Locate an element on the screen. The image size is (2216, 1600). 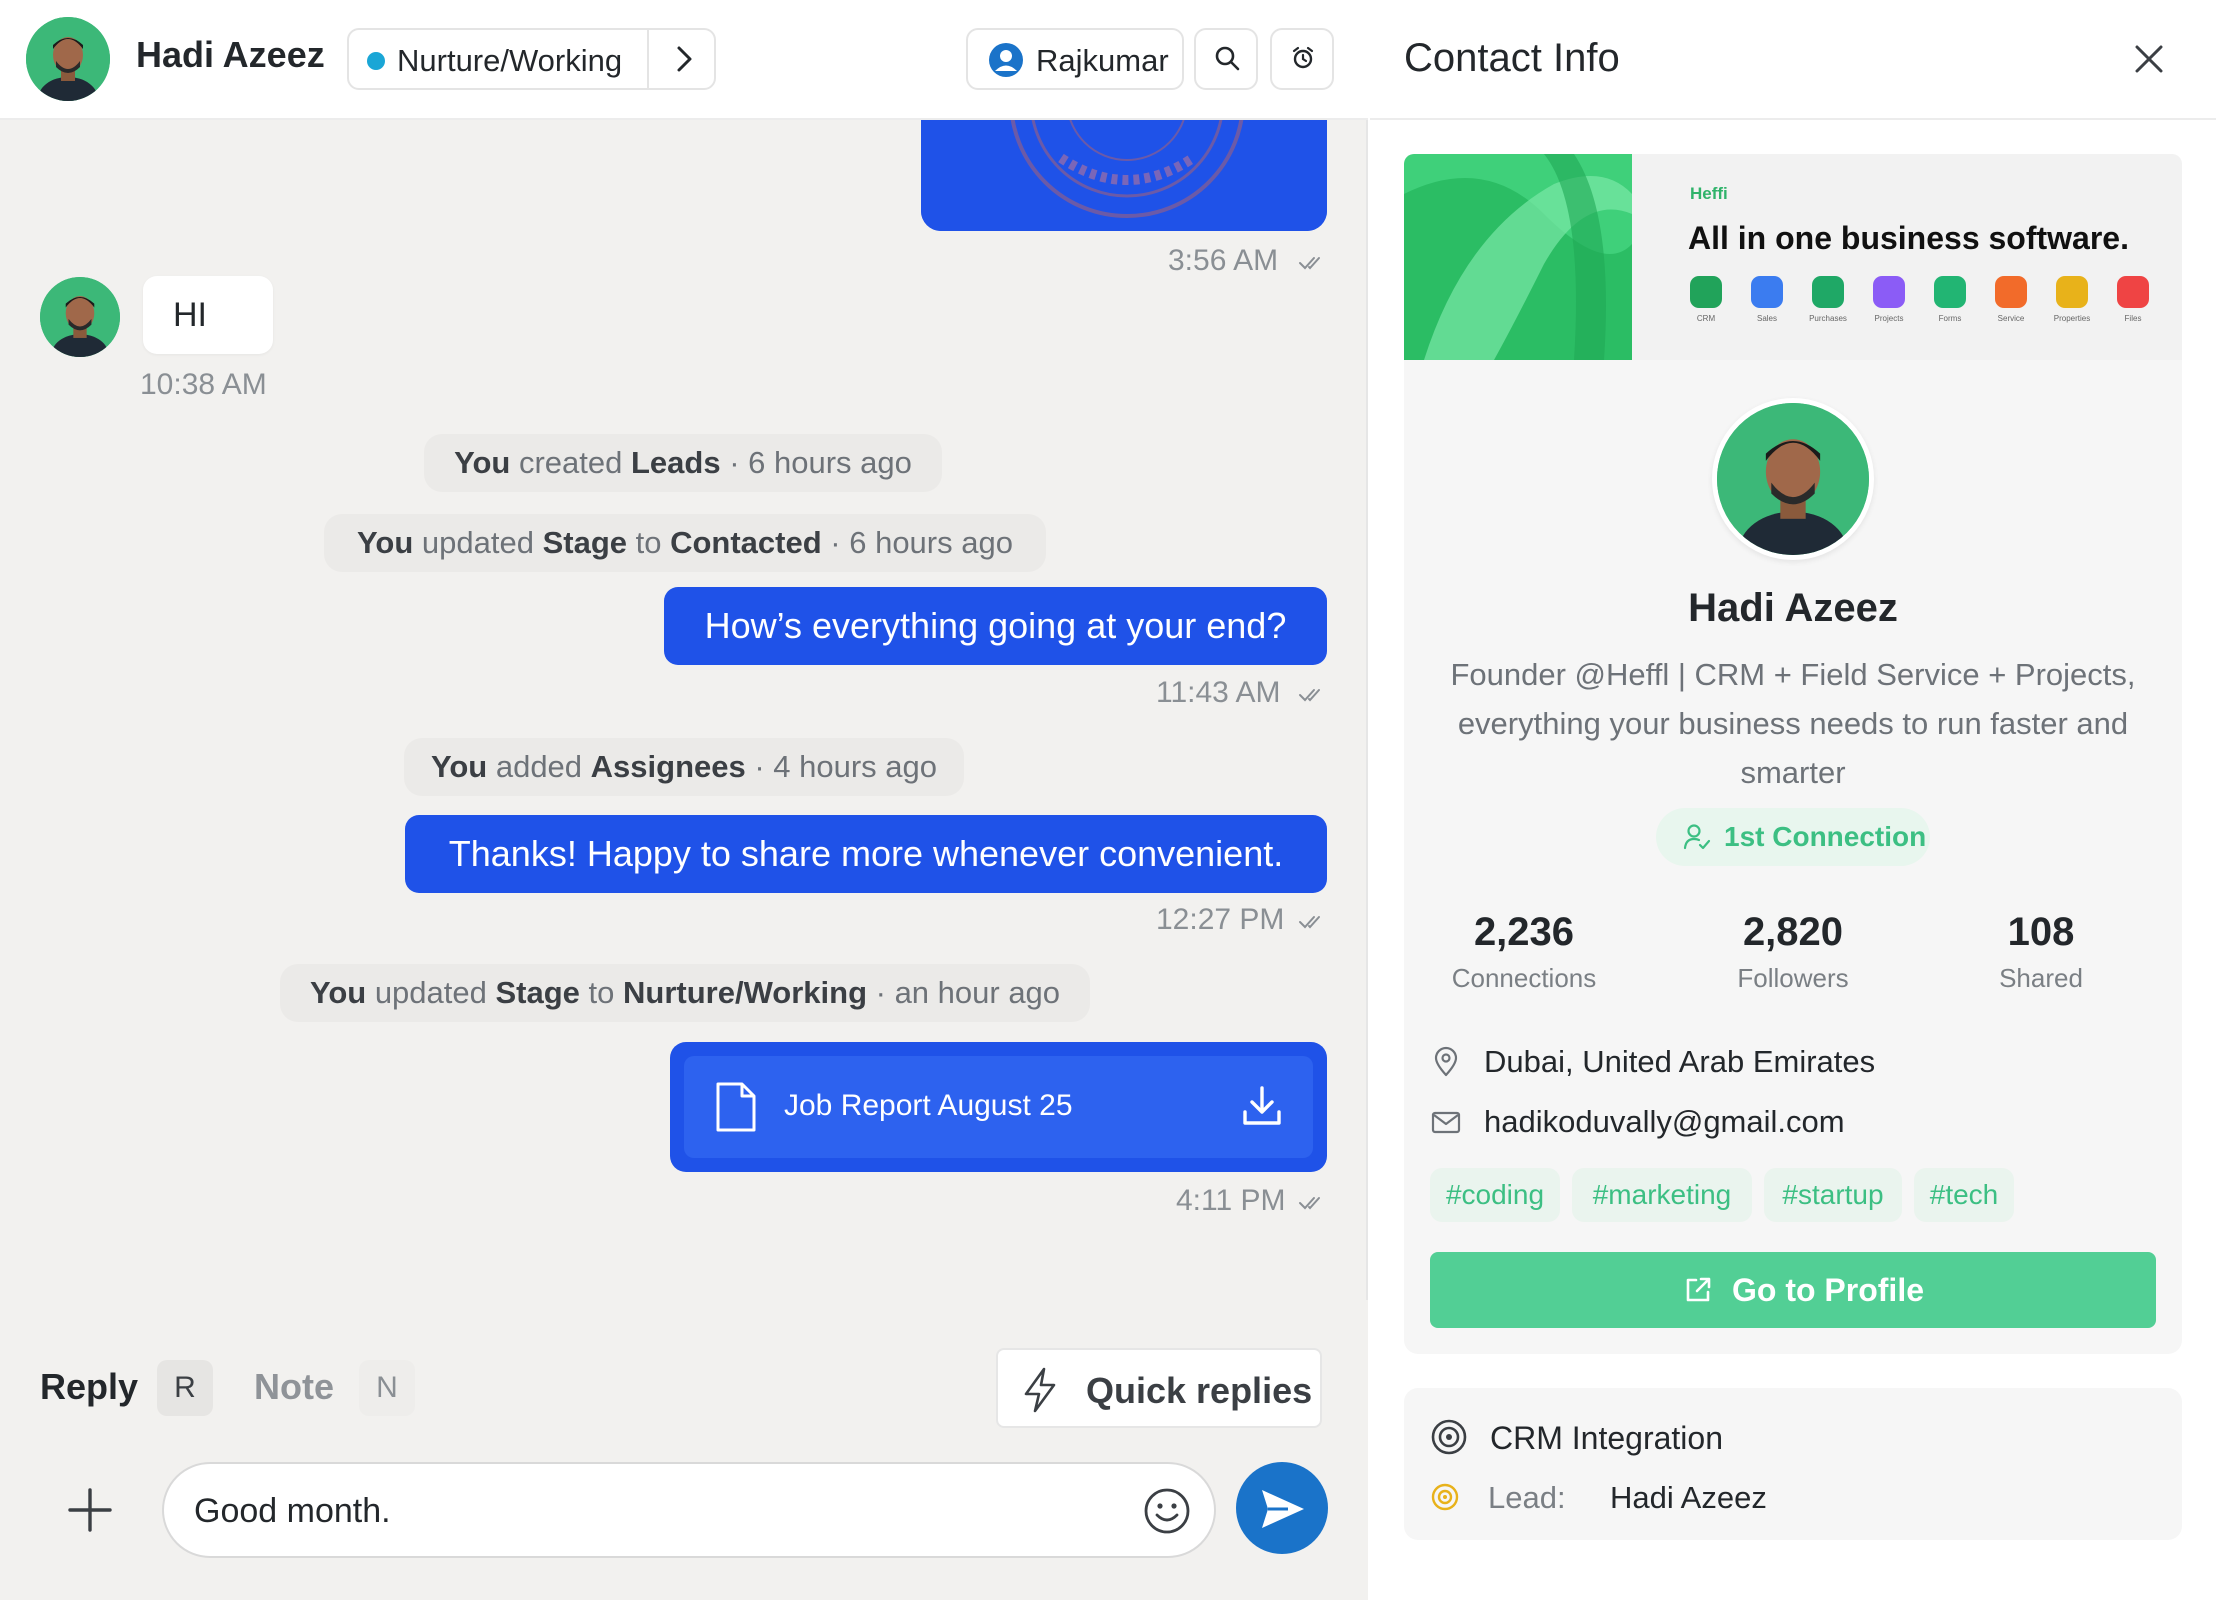
close-icon is located at coordinates (2149, 59).